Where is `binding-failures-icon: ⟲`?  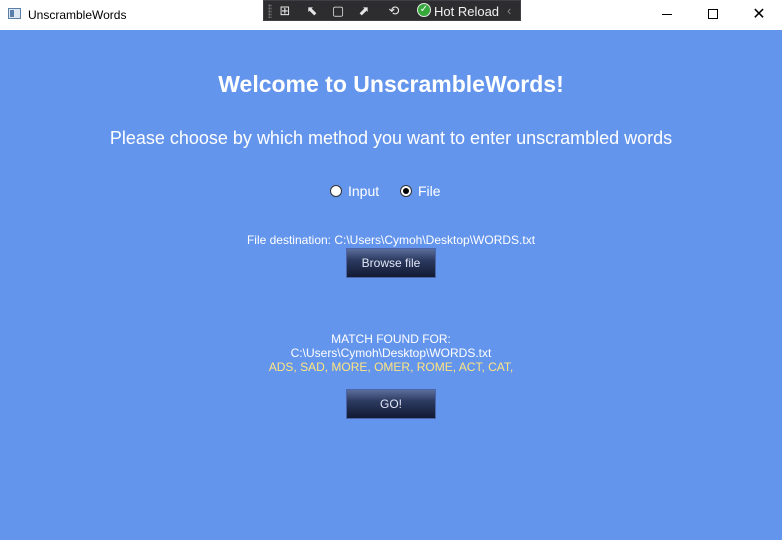 binding-failures-icon: ⟲ is located at coordinates (394, 11).